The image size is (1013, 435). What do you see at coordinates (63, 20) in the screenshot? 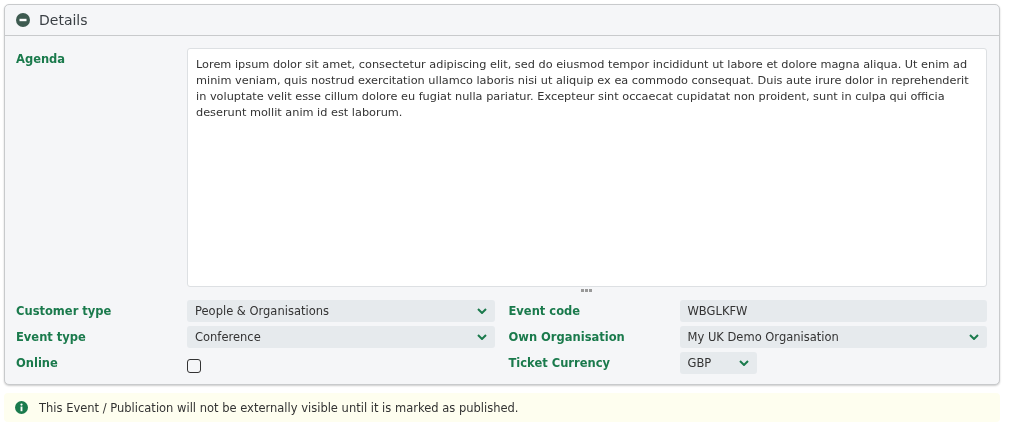
I see `panel-title: Details` at bounding box center [63, 20].